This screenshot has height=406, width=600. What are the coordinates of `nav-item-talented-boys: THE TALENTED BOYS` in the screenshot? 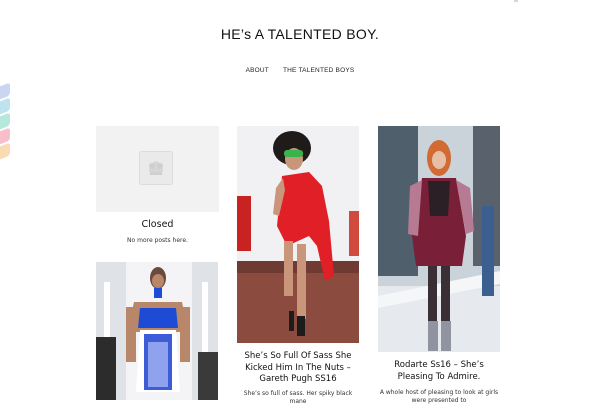 It's located at (318, 70).